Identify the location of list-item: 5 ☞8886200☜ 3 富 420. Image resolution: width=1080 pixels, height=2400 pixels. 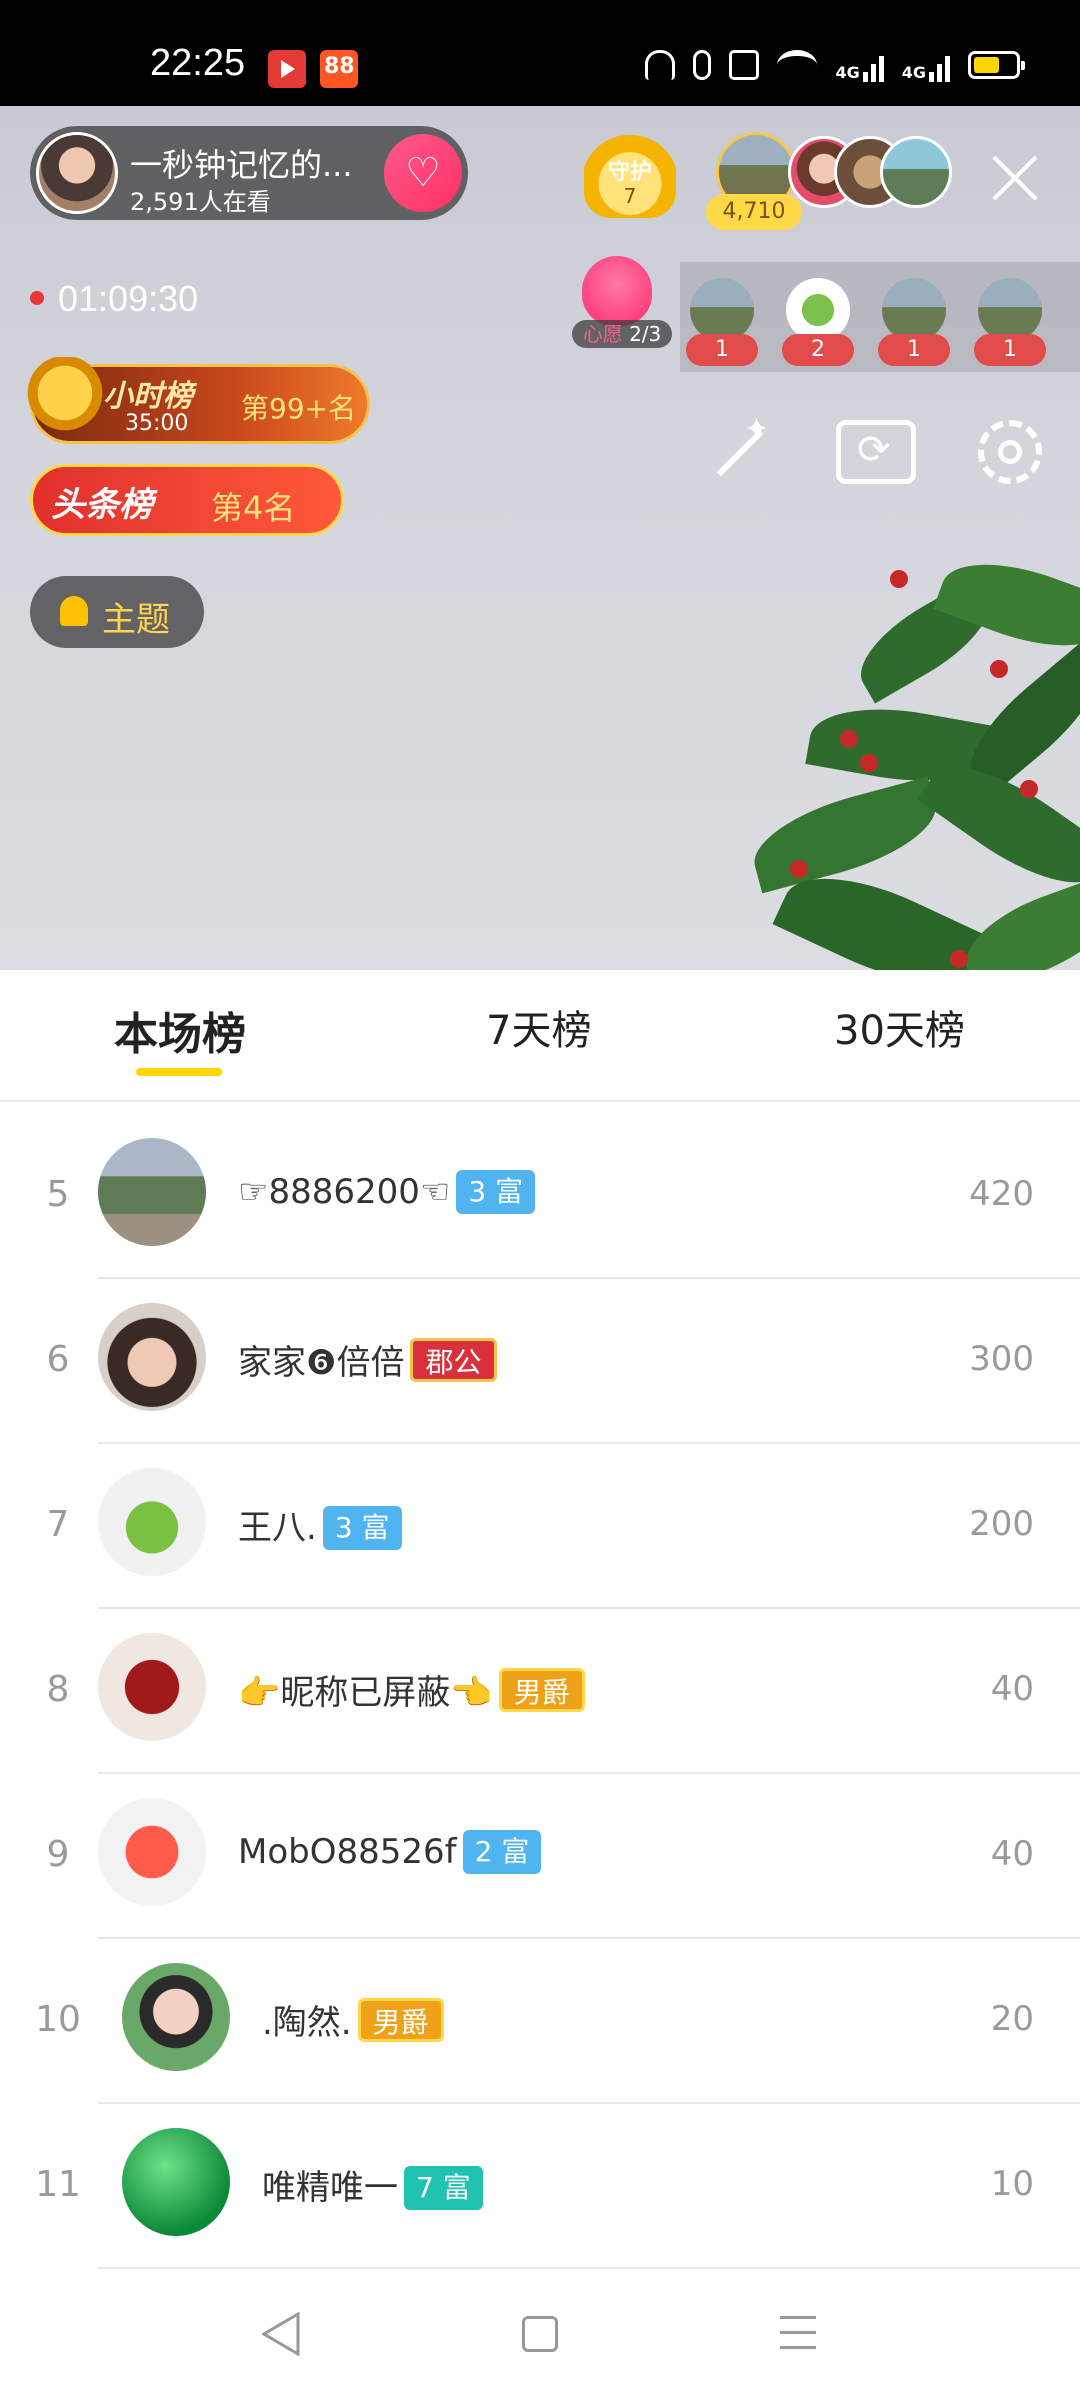
(540, 1196).